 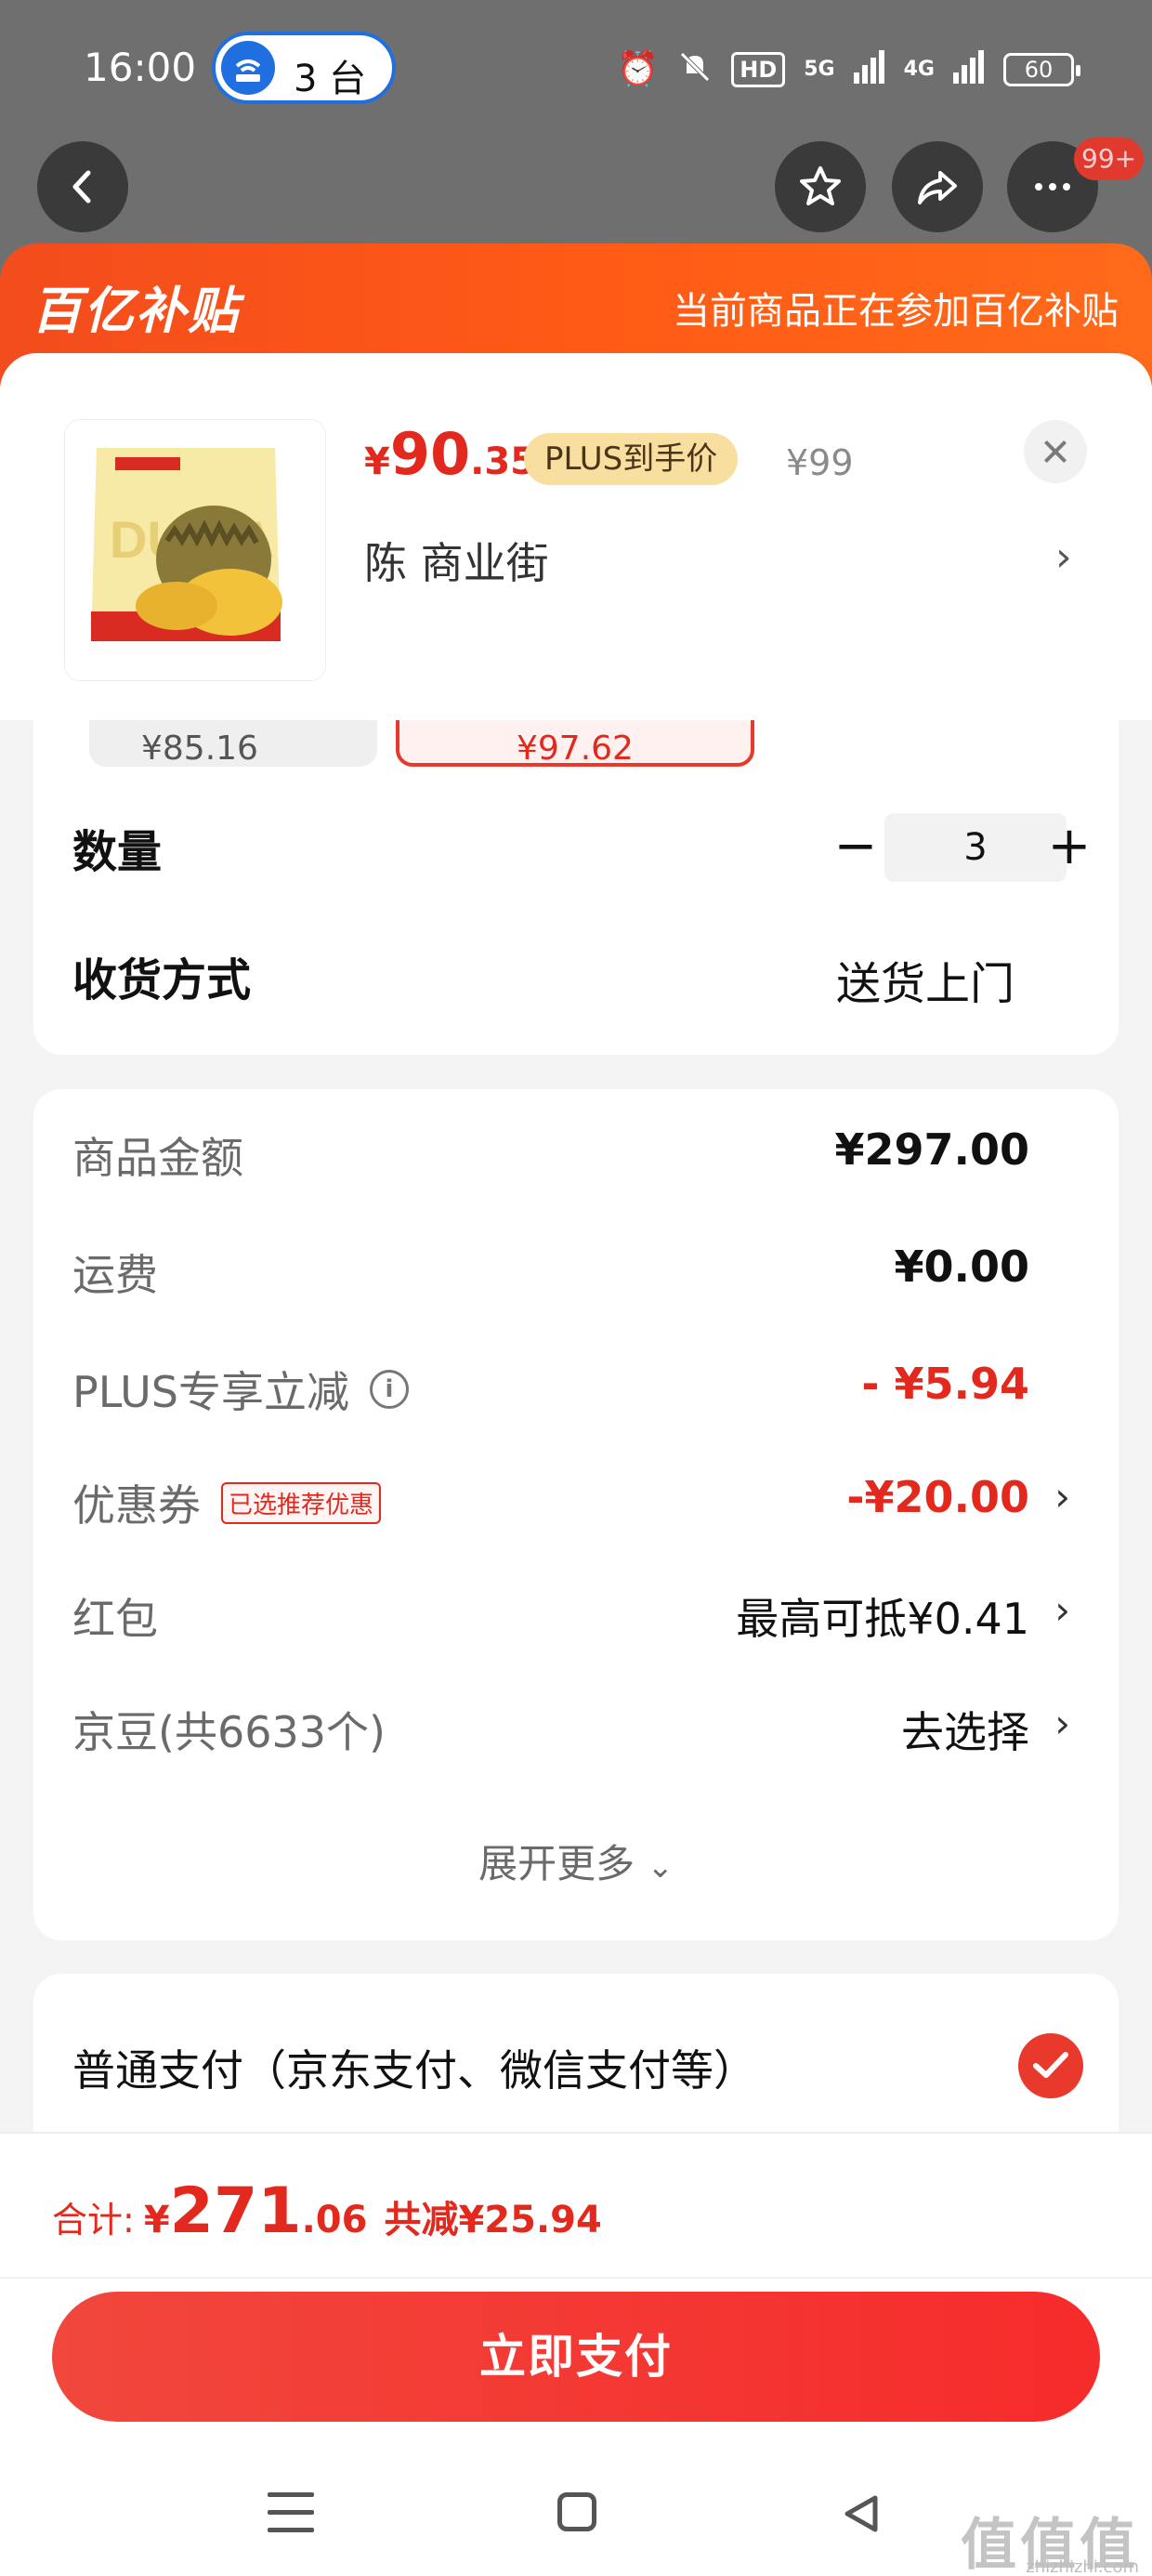 What do you see at coordinates (330, 79) in the screenshot?
I see `device-count: 3 台` at bounding box center [330, 79].